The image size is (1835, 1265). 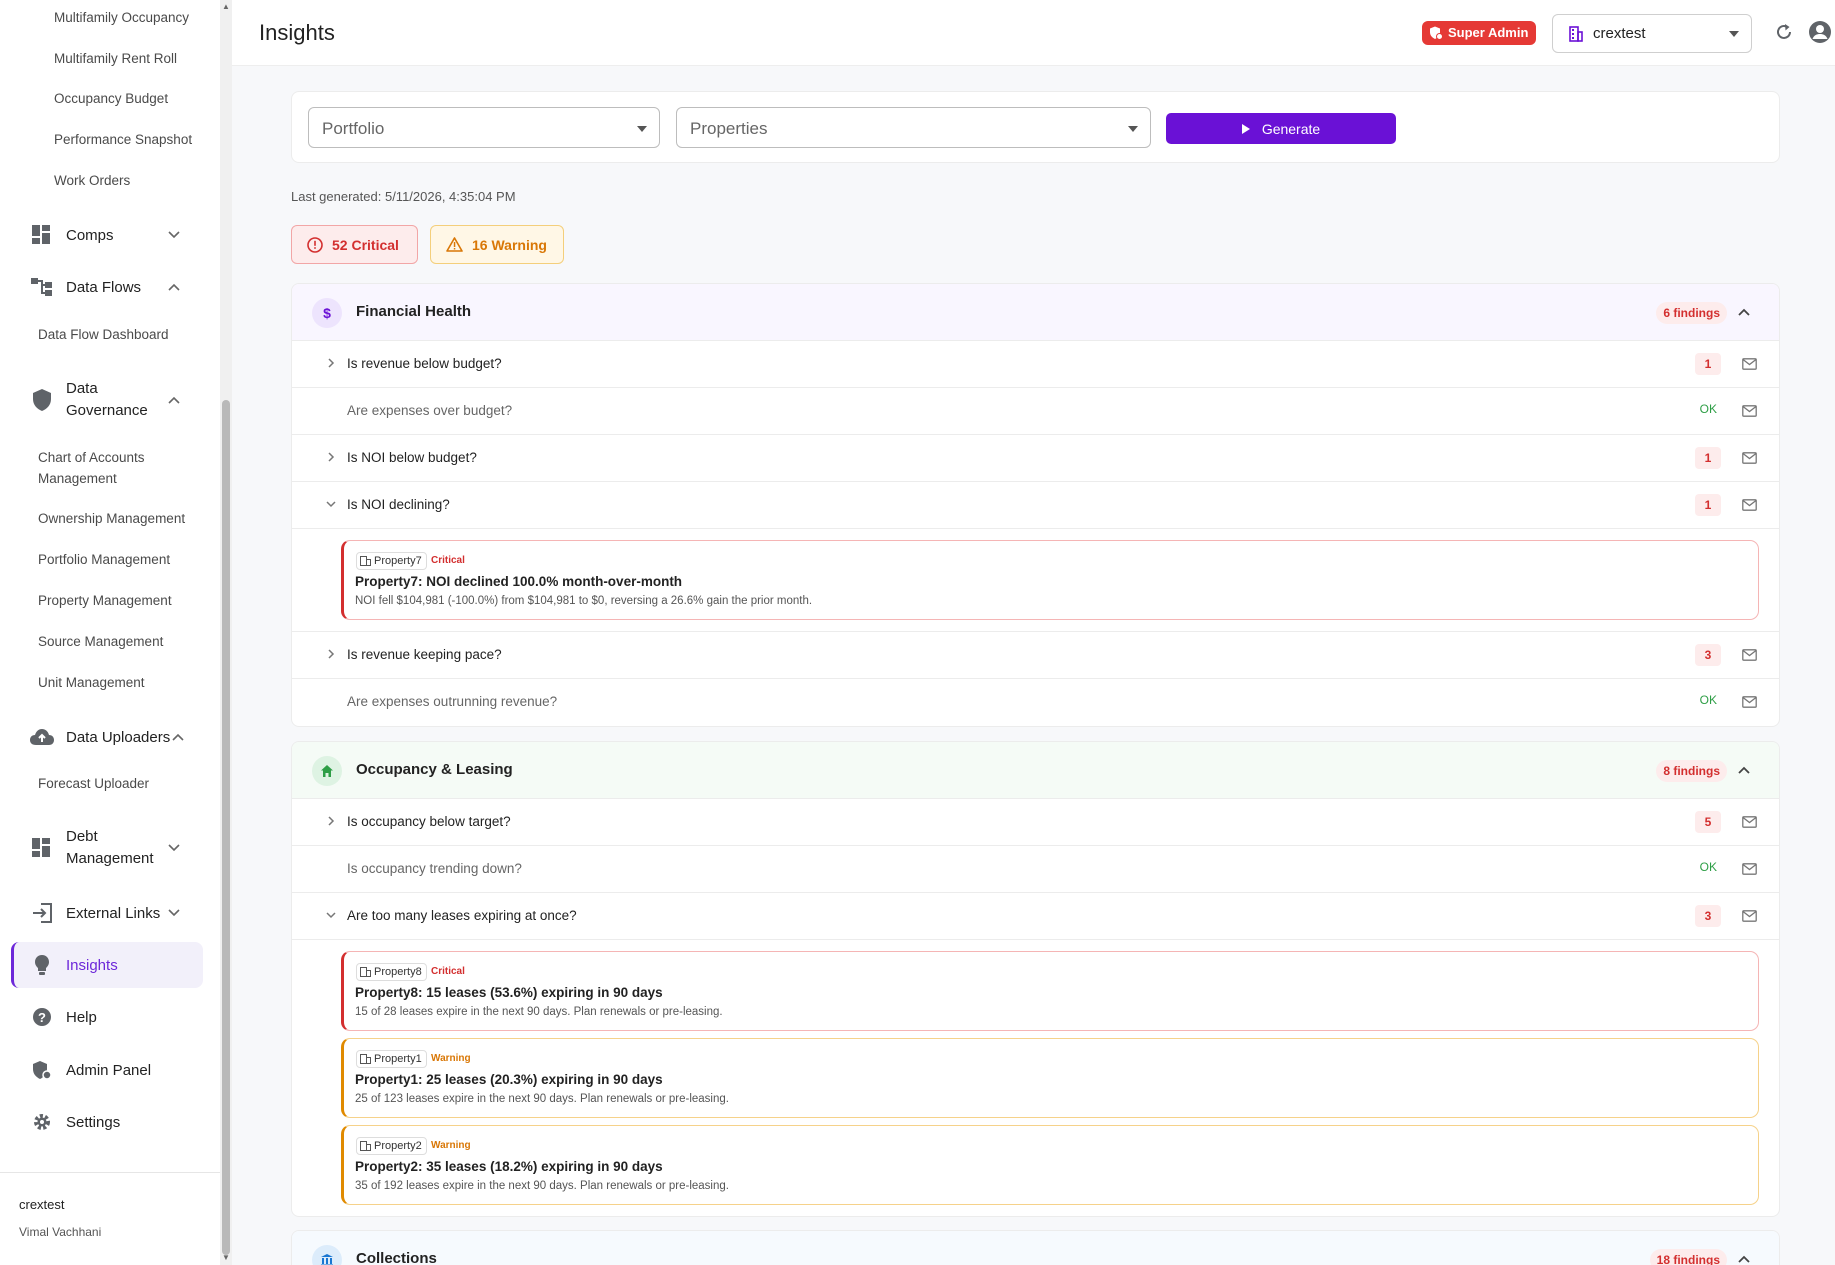 I want to click on question-row: Is NOI below budget? 1, so click(x=1035, y=458).